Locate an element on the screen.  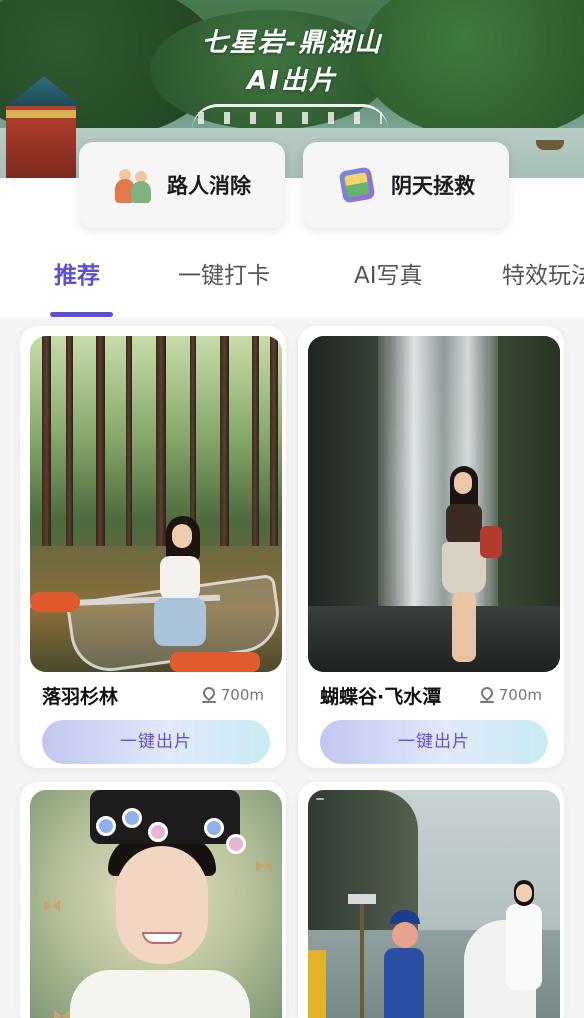
tab-recommend: 推荐 is located at coordinates (77, 276).